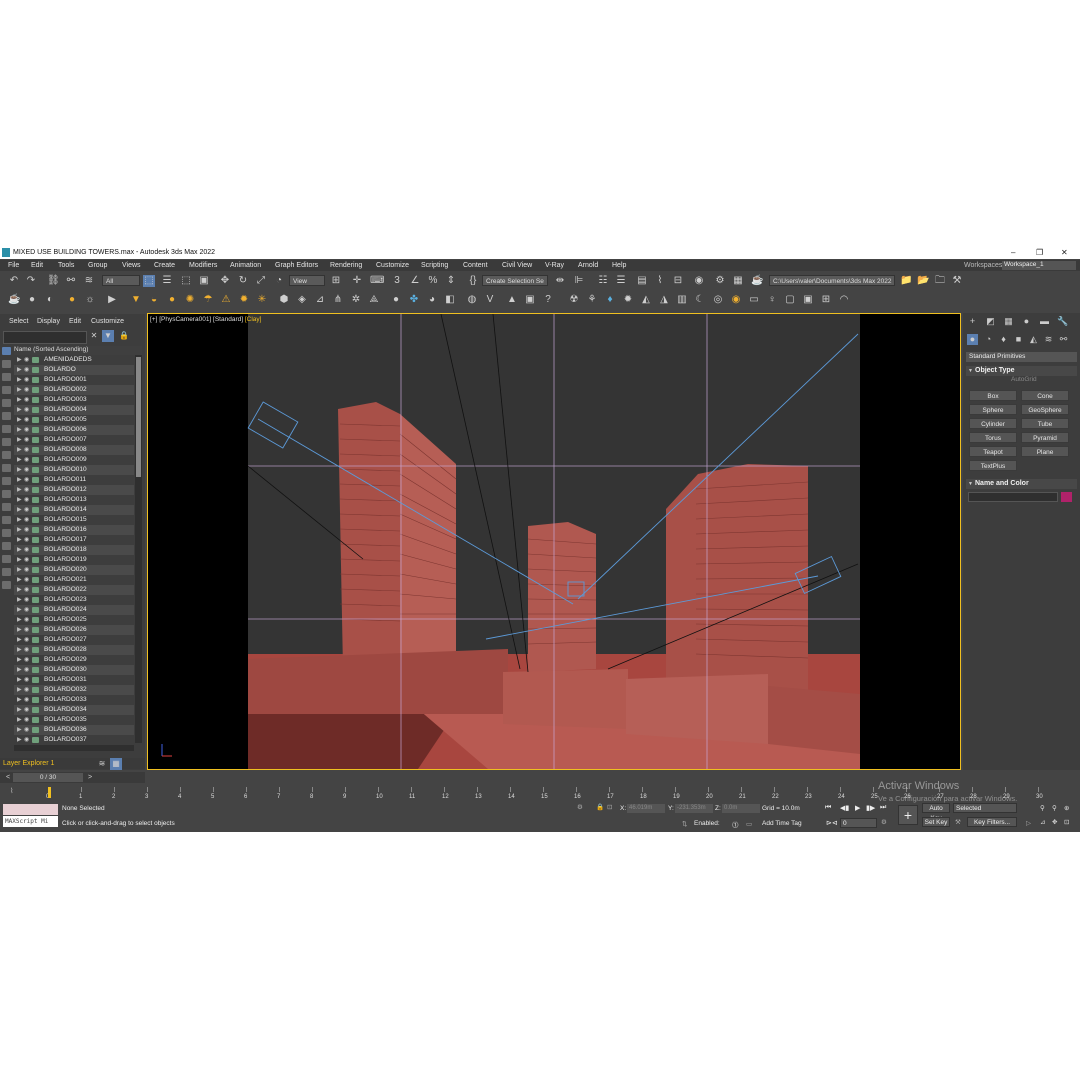 This screenshot has width=1080, height=1080. I want to click on arnold-photometric-icon: ✺, so click(190, 300).